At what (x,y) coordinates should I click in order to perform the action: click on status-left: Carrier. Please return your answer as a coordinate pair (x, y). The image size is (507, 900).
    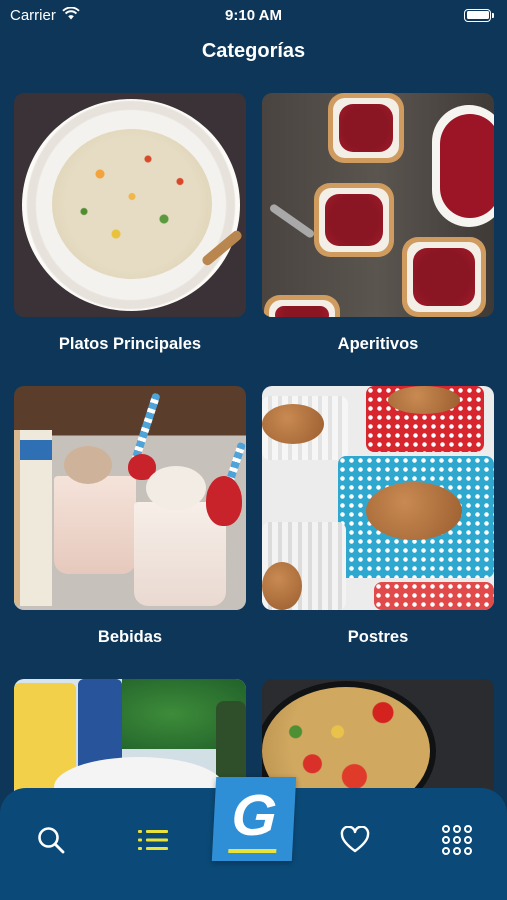
    Looking at the image, I should click on (45, 15).